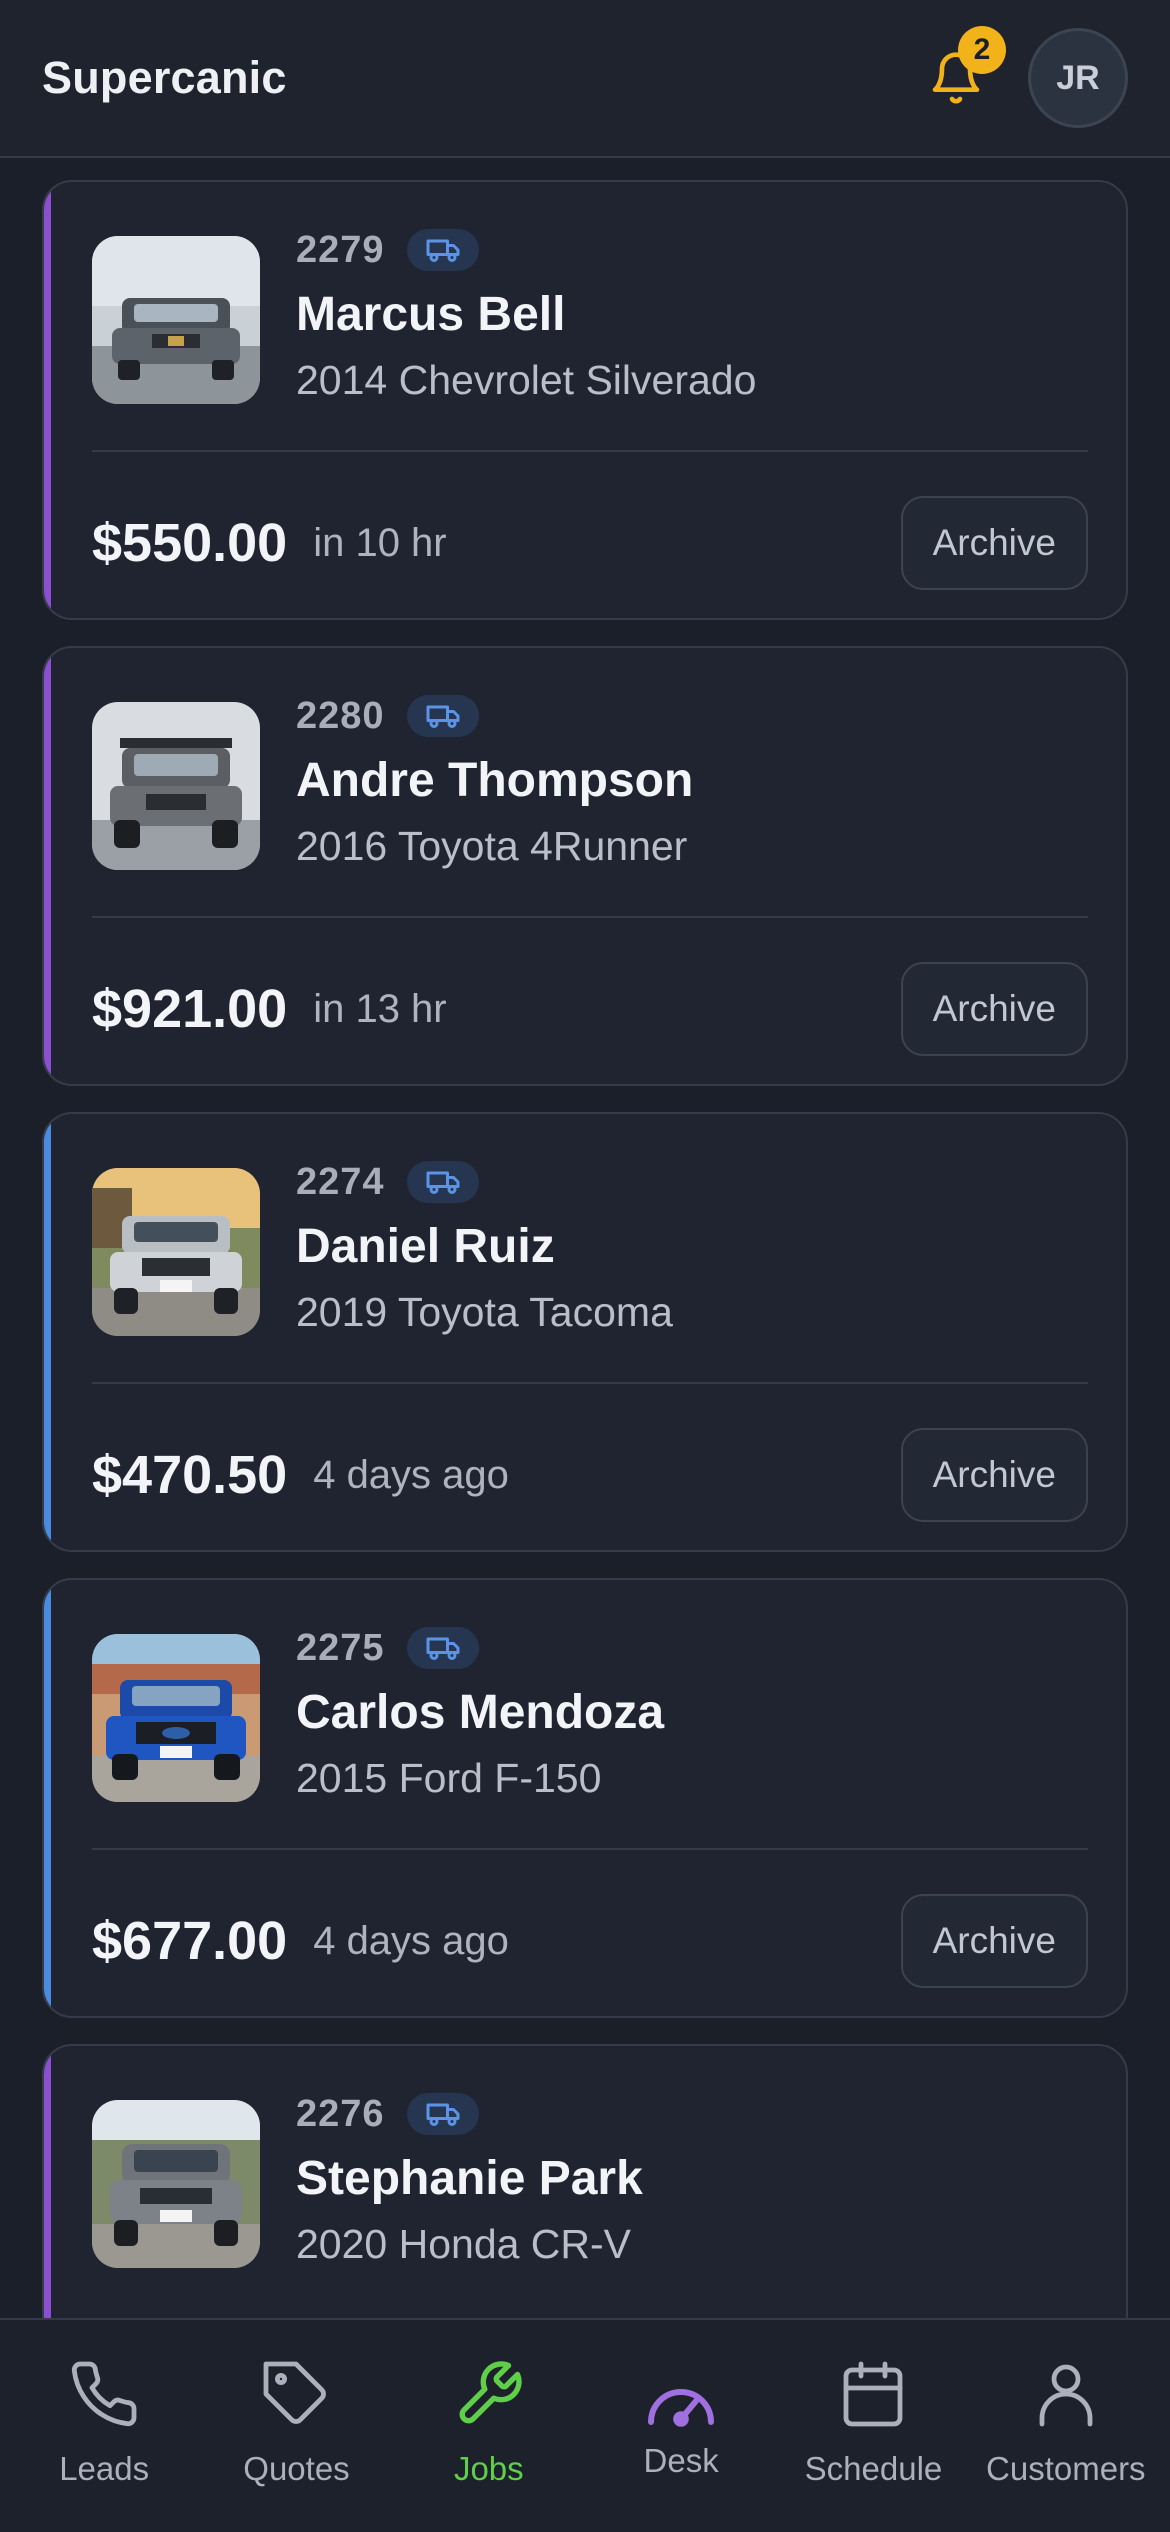 This screenshot has height=2532, width=1170. Describe the element at coordinates (340, 2113) in the screenshot. I see `job-id: 2276` at that location.